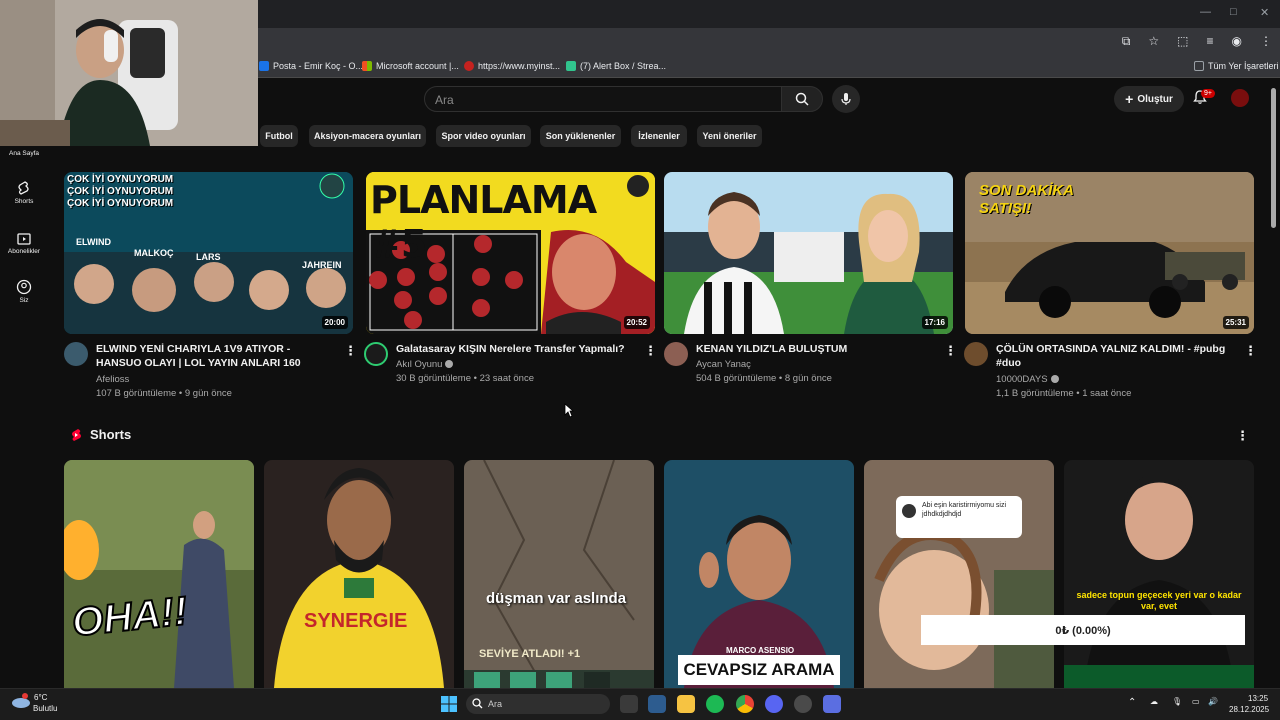 This screenshot has height=720, width=1280. I want to click on chip-futbol: Futbol, so click(279, 136).